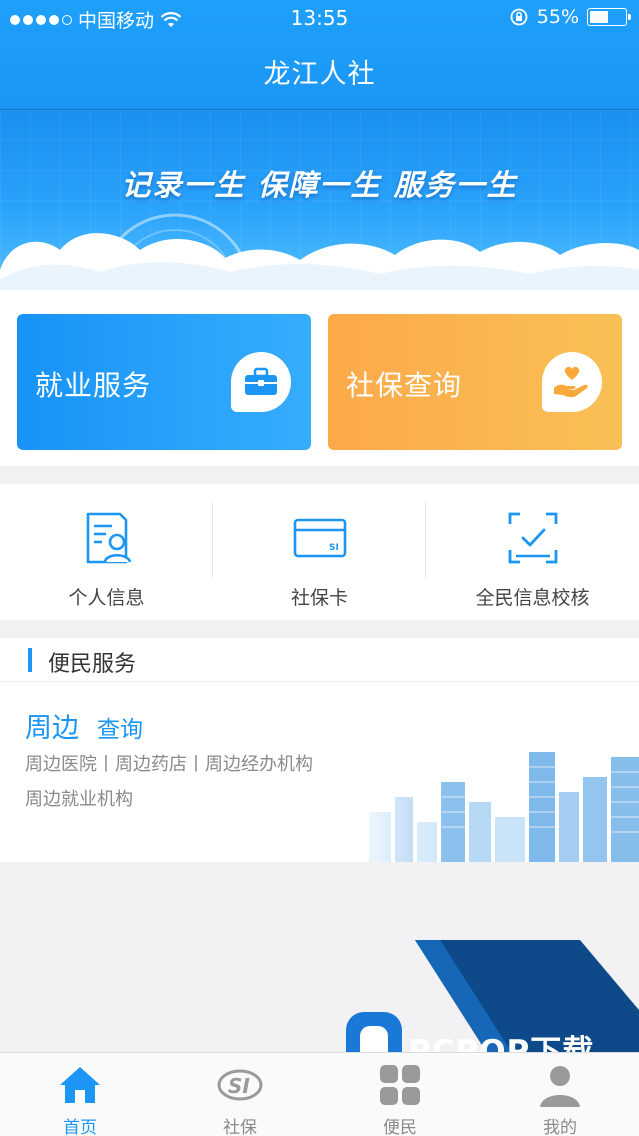 Image resolution: width=639 pixels, height=1136 pixels. Describe the element at coordinates (319, 598) in the screenshot. I see `si-card-label: 社保卡` at that location.